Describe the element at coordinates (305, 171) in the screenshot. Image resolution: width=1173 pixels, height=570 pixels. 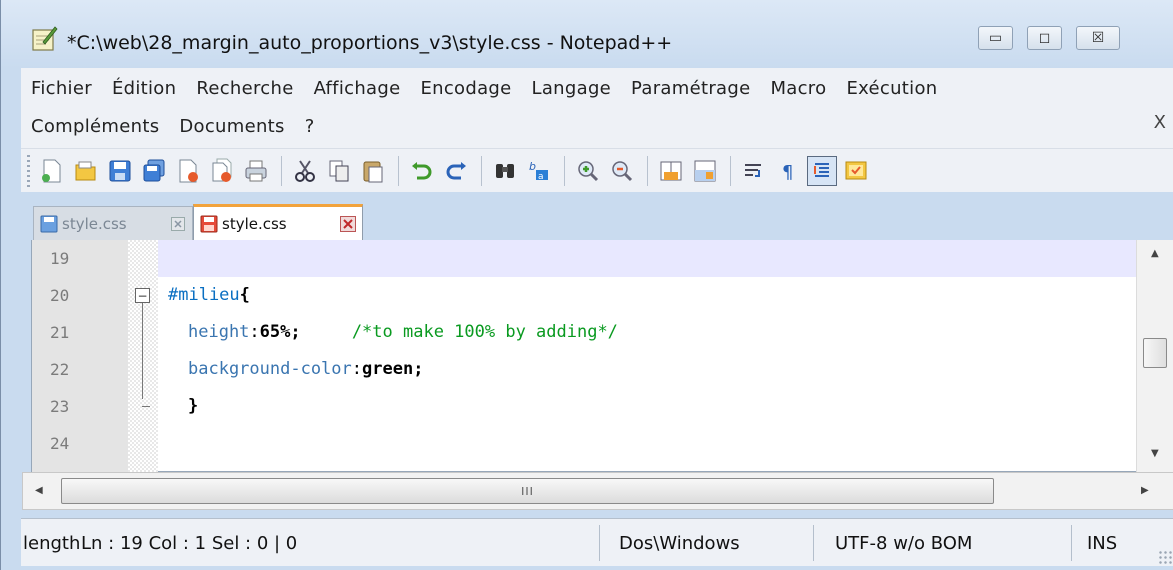
I see `cut-icon` at that location.